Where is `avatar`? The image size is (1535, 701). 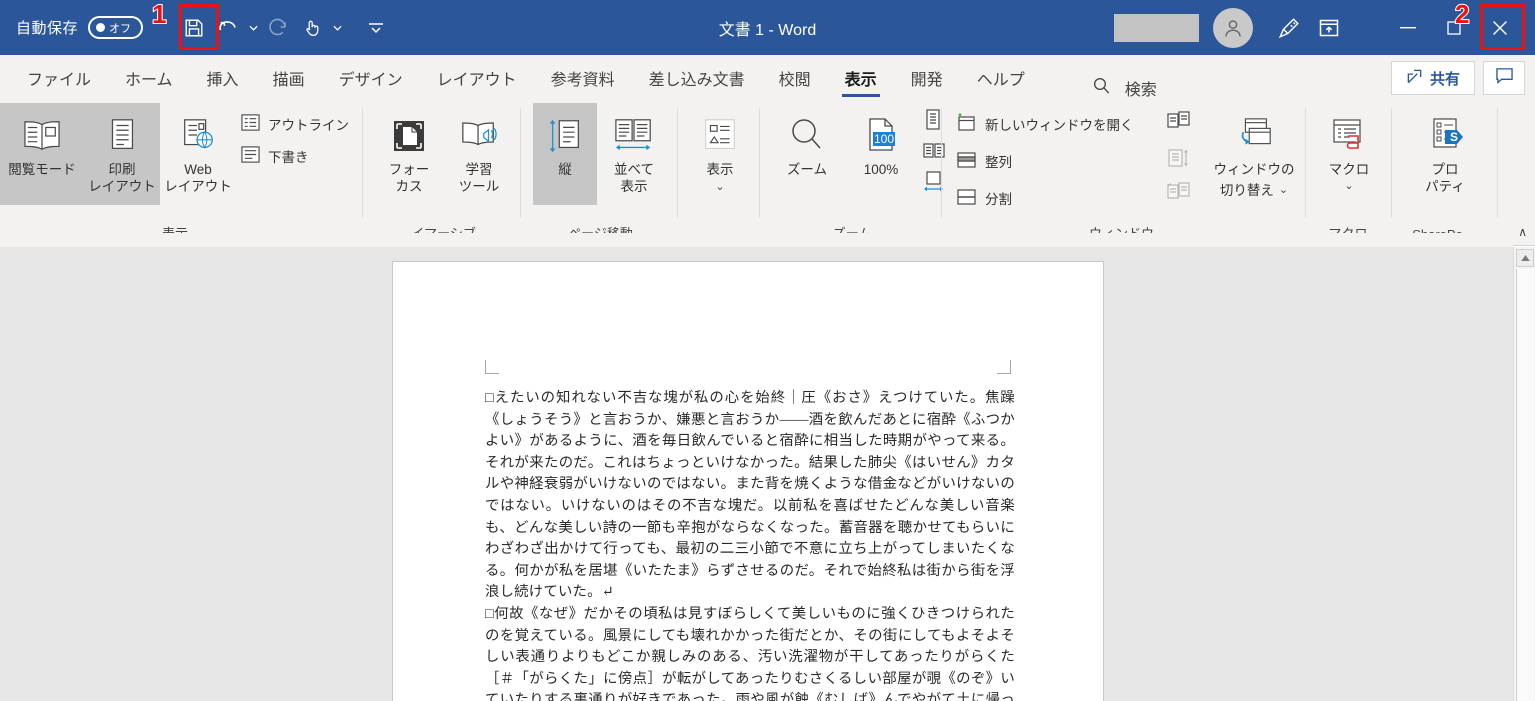 avatar is located at coordinates (1233, 27).